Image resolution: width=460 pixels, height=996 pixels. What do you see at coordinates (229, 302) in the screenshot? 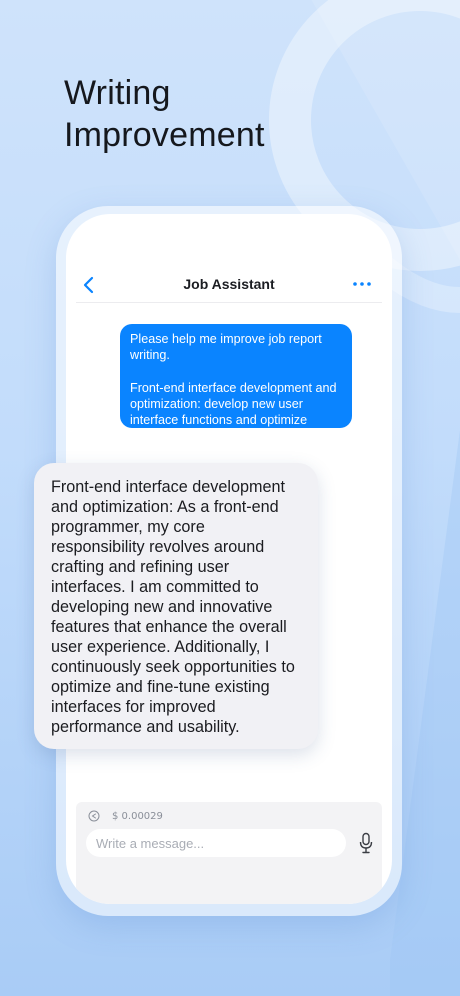
I see `header-divider` at bounding box center [229, 302].